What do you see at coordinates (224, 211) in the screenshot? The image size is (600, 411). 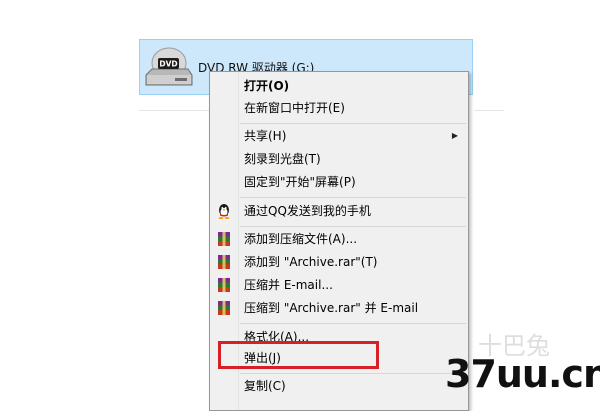 I see `qq-penguin-icon` at bounding box center [224, 211].